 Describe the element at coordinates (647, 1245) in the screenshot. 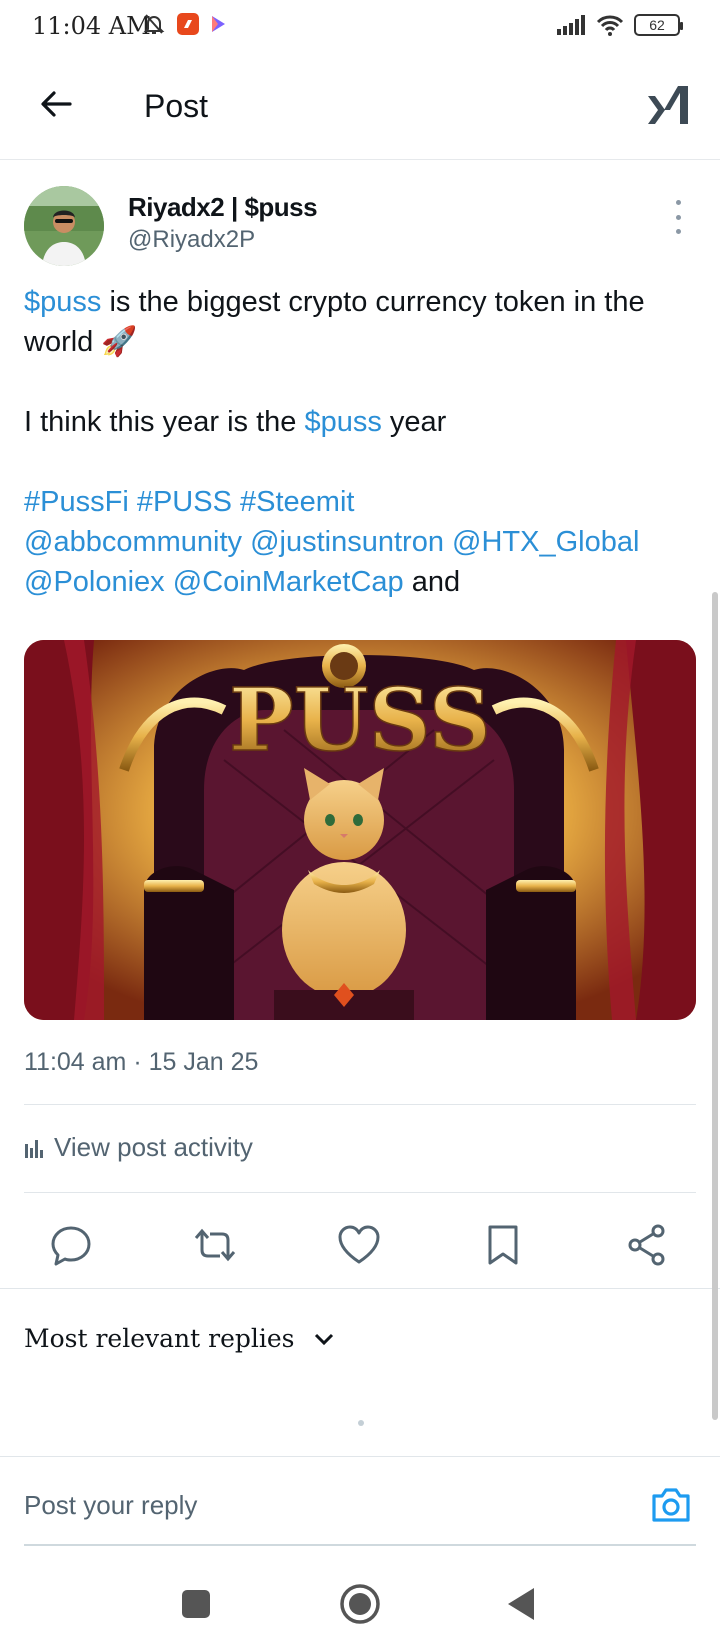

I see `share-icon` at that location.